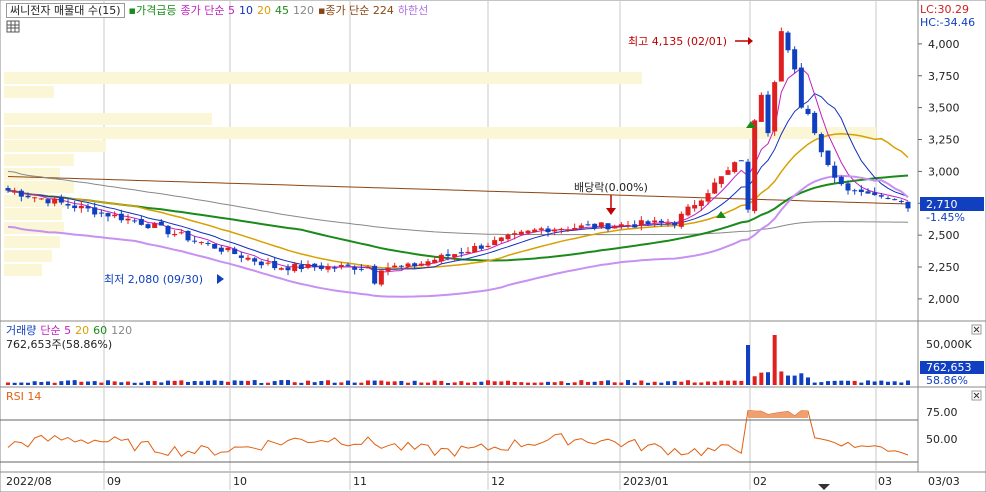 This screenshot has height=492, width=986. Describe the element at coordinates (944, 299) in the screenshot. I see `y-tick-label: 2,000` at that location.